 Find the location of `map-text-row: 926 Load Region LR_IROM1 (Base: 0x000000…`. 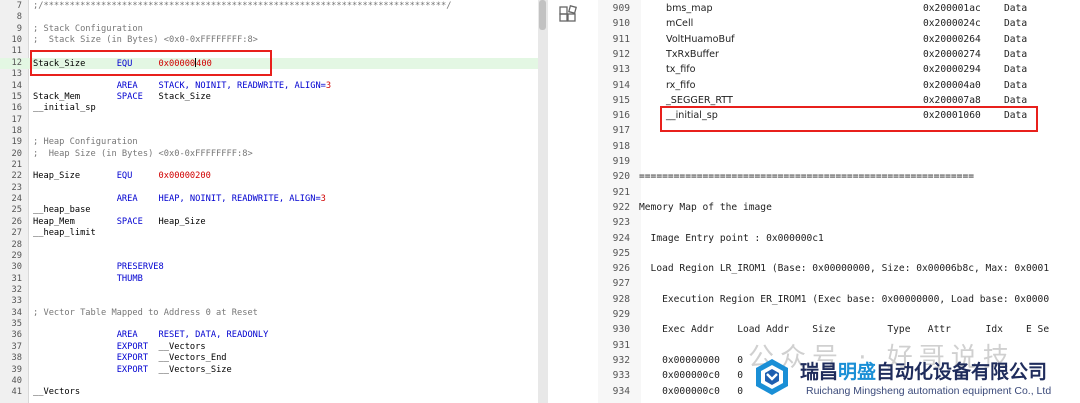

map-text-row: 926 Load Region LR_IROM1 (Base: 0x000000… is located at coordinates (839, 268).